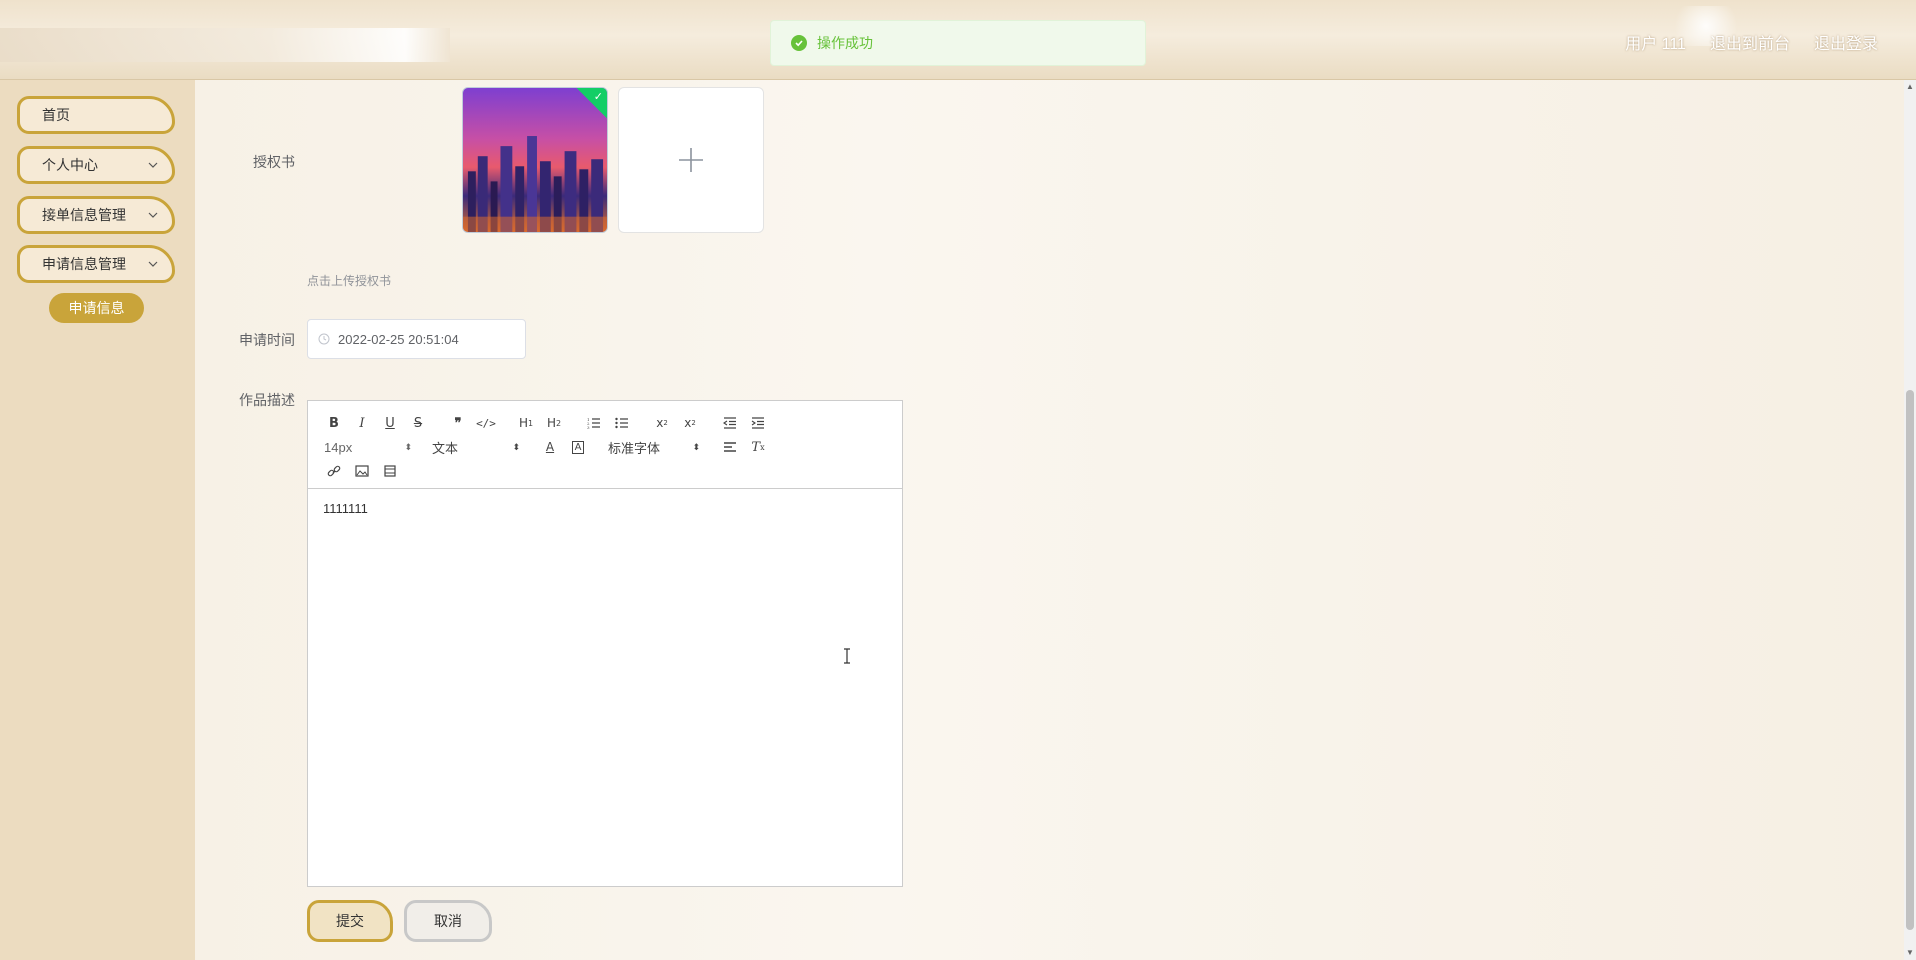 The width and height of the screenshot is (1916, 960). I want to click on submit-button: 提交, so click(350, 921).